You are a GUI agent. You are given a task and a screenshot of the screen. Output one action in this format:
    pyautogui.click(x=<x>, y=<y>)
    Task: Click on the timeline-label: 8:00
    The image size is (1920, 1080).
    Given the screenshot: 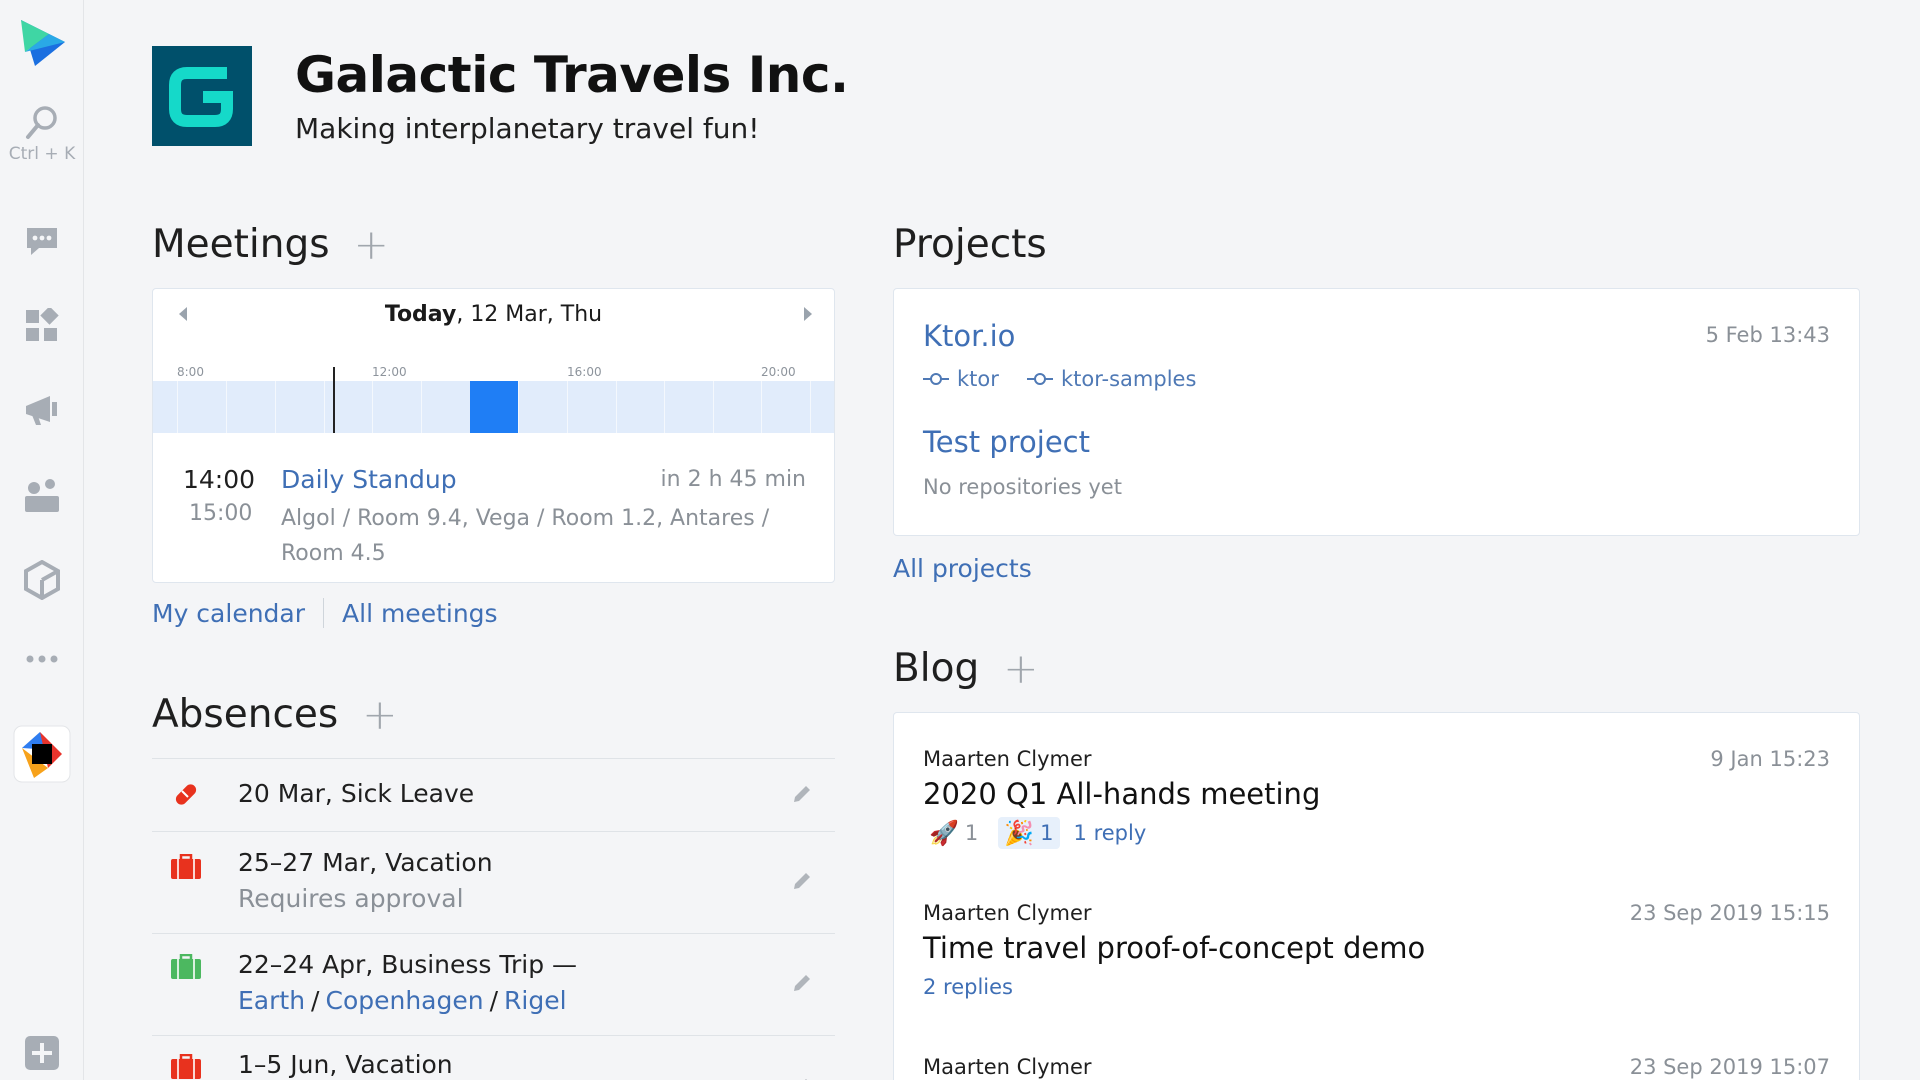 What is the action you would take?
    pyautogui.click(x=190, y=372)
    